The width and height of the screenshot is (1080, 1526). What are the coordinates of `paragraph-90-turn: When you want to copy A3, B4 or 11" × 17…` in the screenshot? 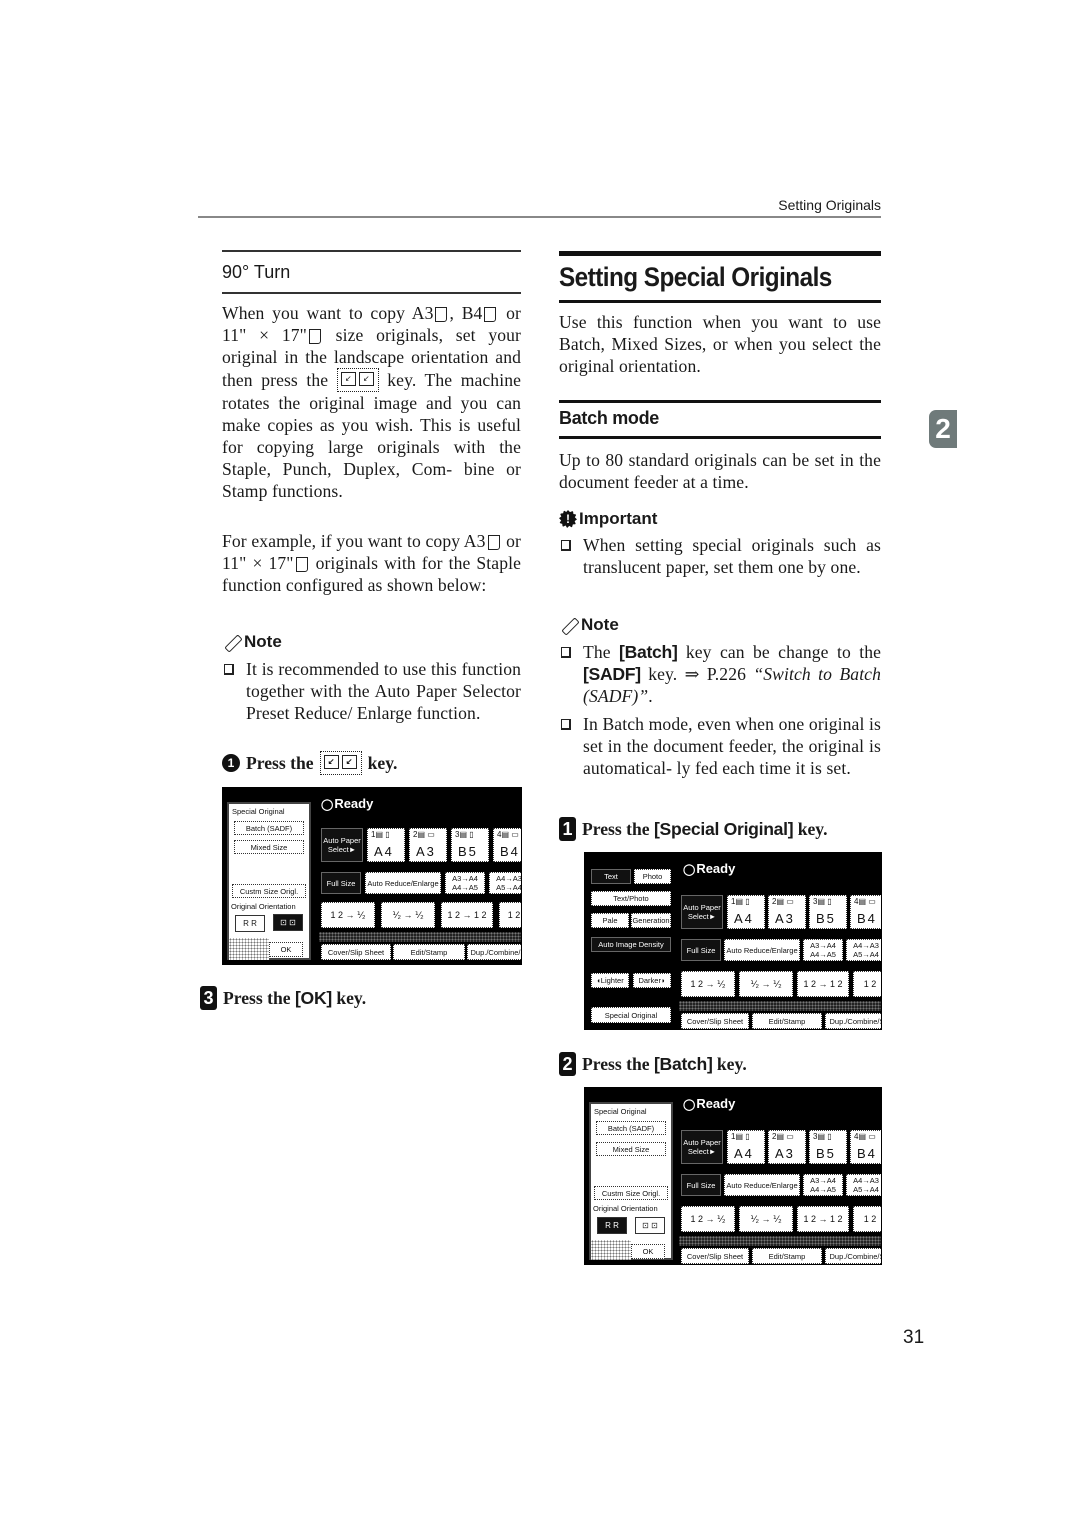 It's located at (372, 402).